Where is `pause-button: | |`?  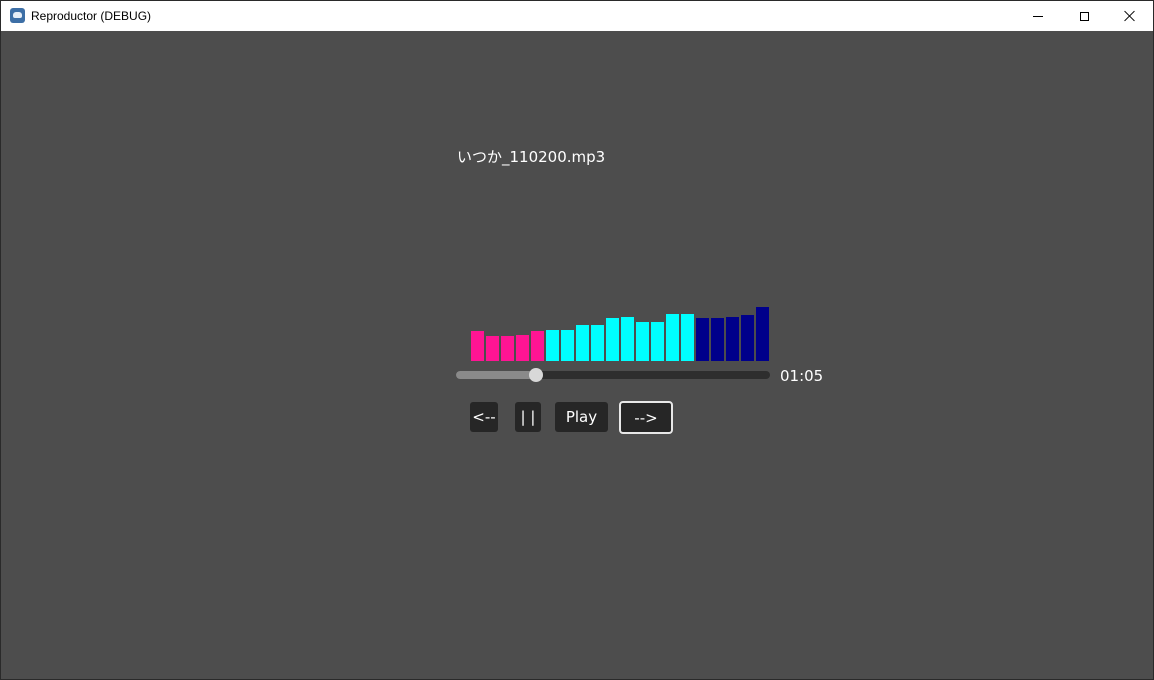 pause-button: | | is located at coordinates (528, 417).